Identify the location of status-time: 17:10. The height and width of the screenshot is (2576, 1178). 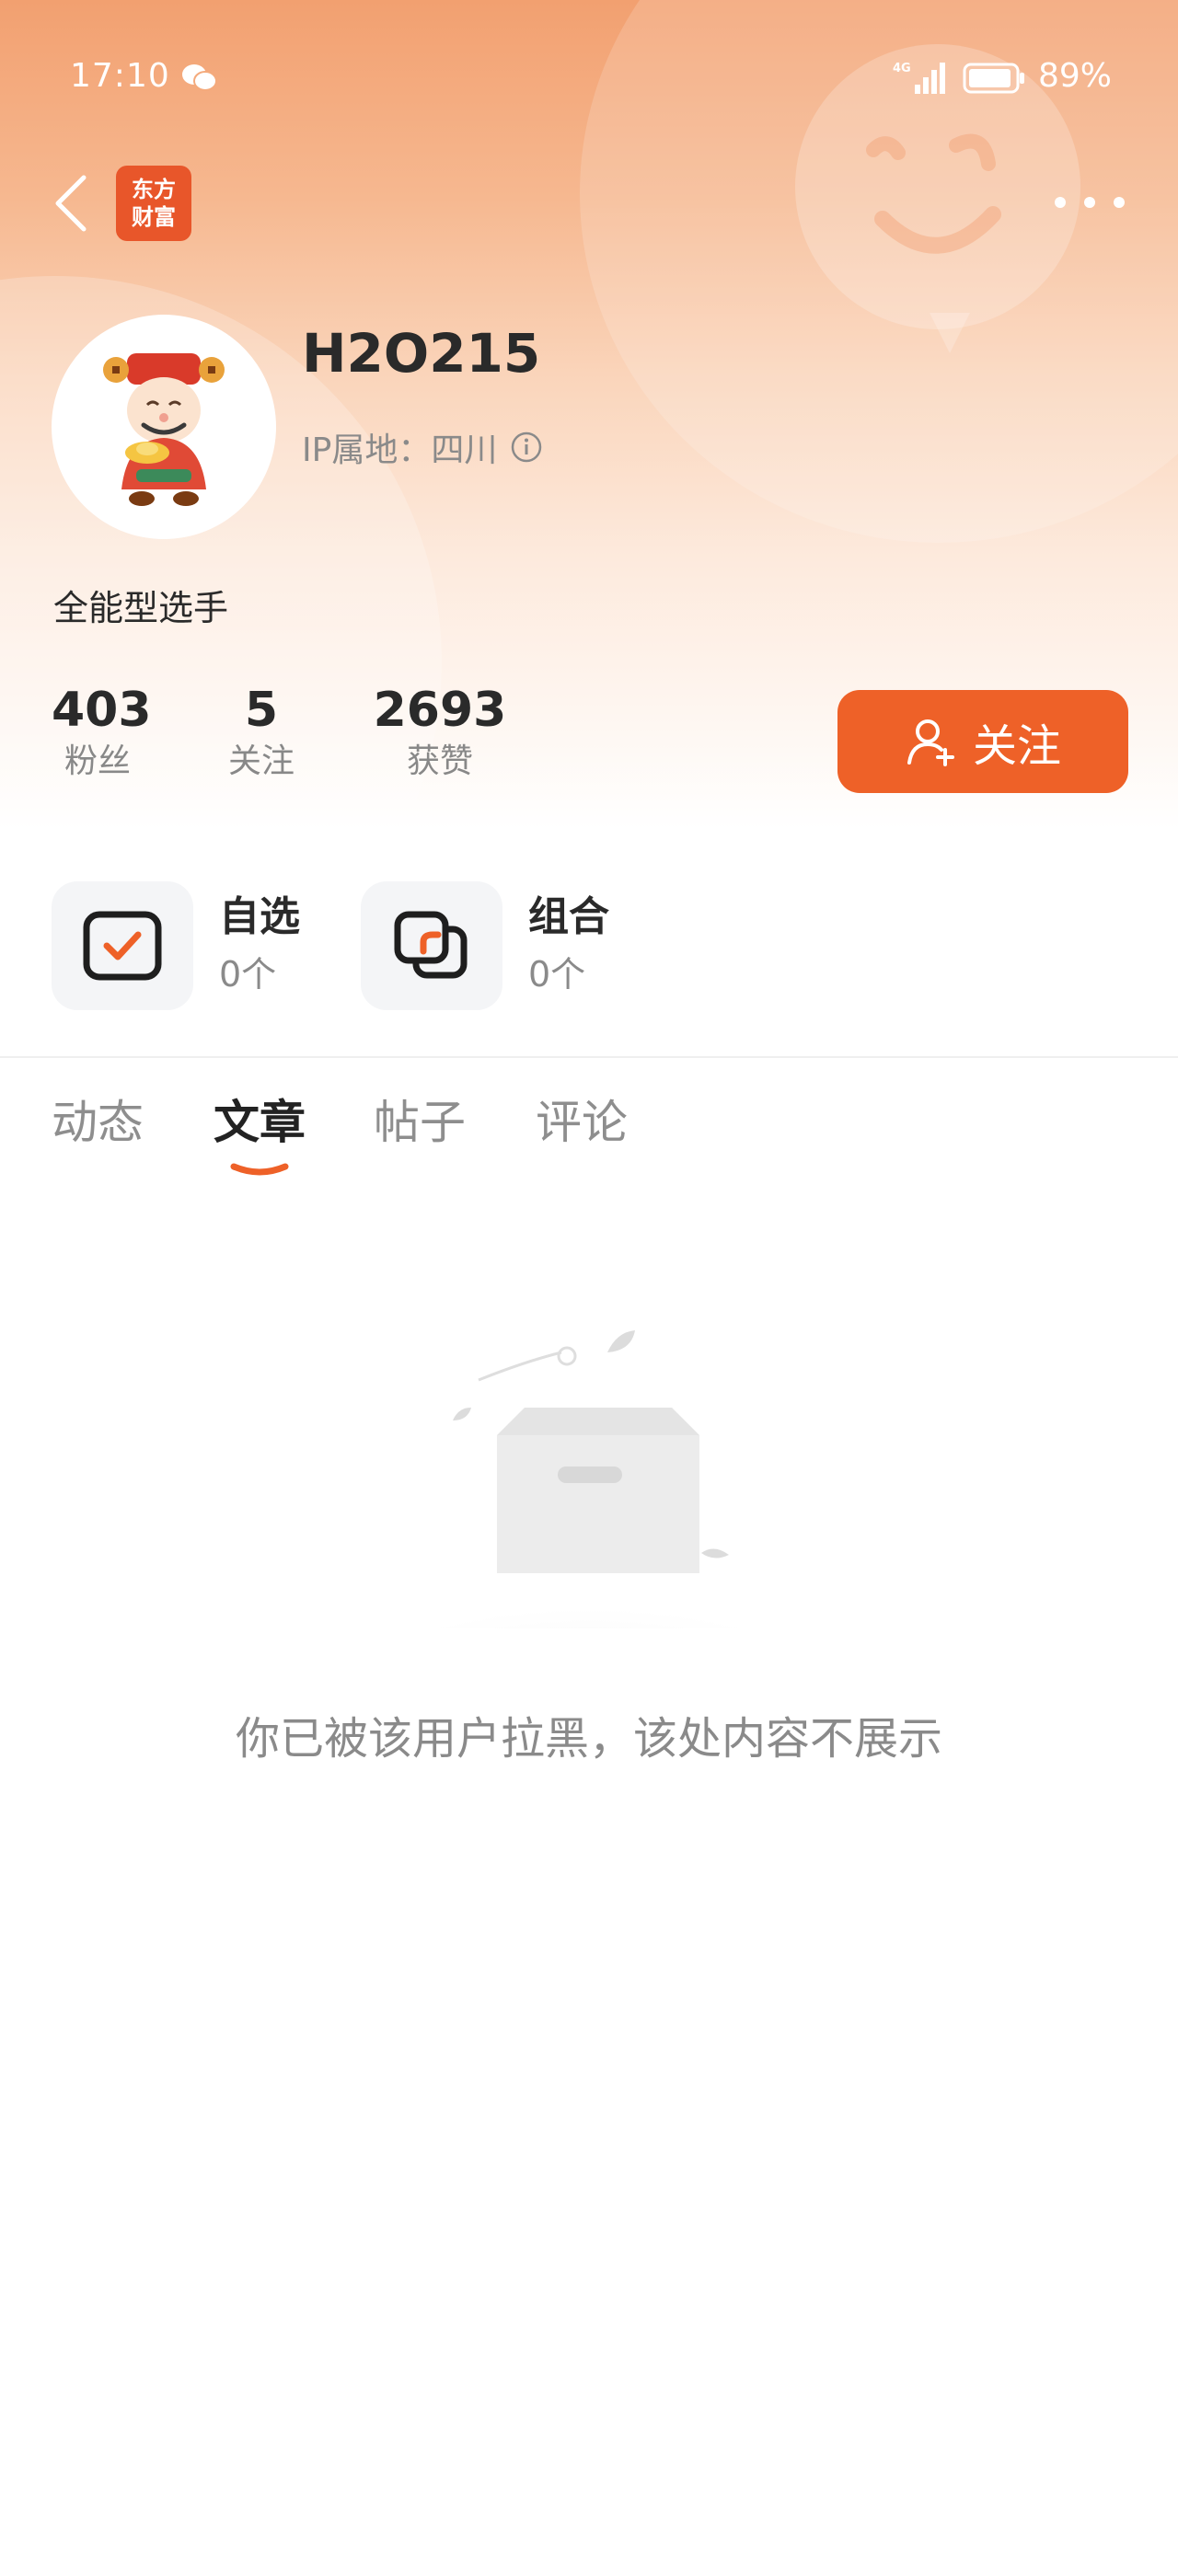
(120, 76).